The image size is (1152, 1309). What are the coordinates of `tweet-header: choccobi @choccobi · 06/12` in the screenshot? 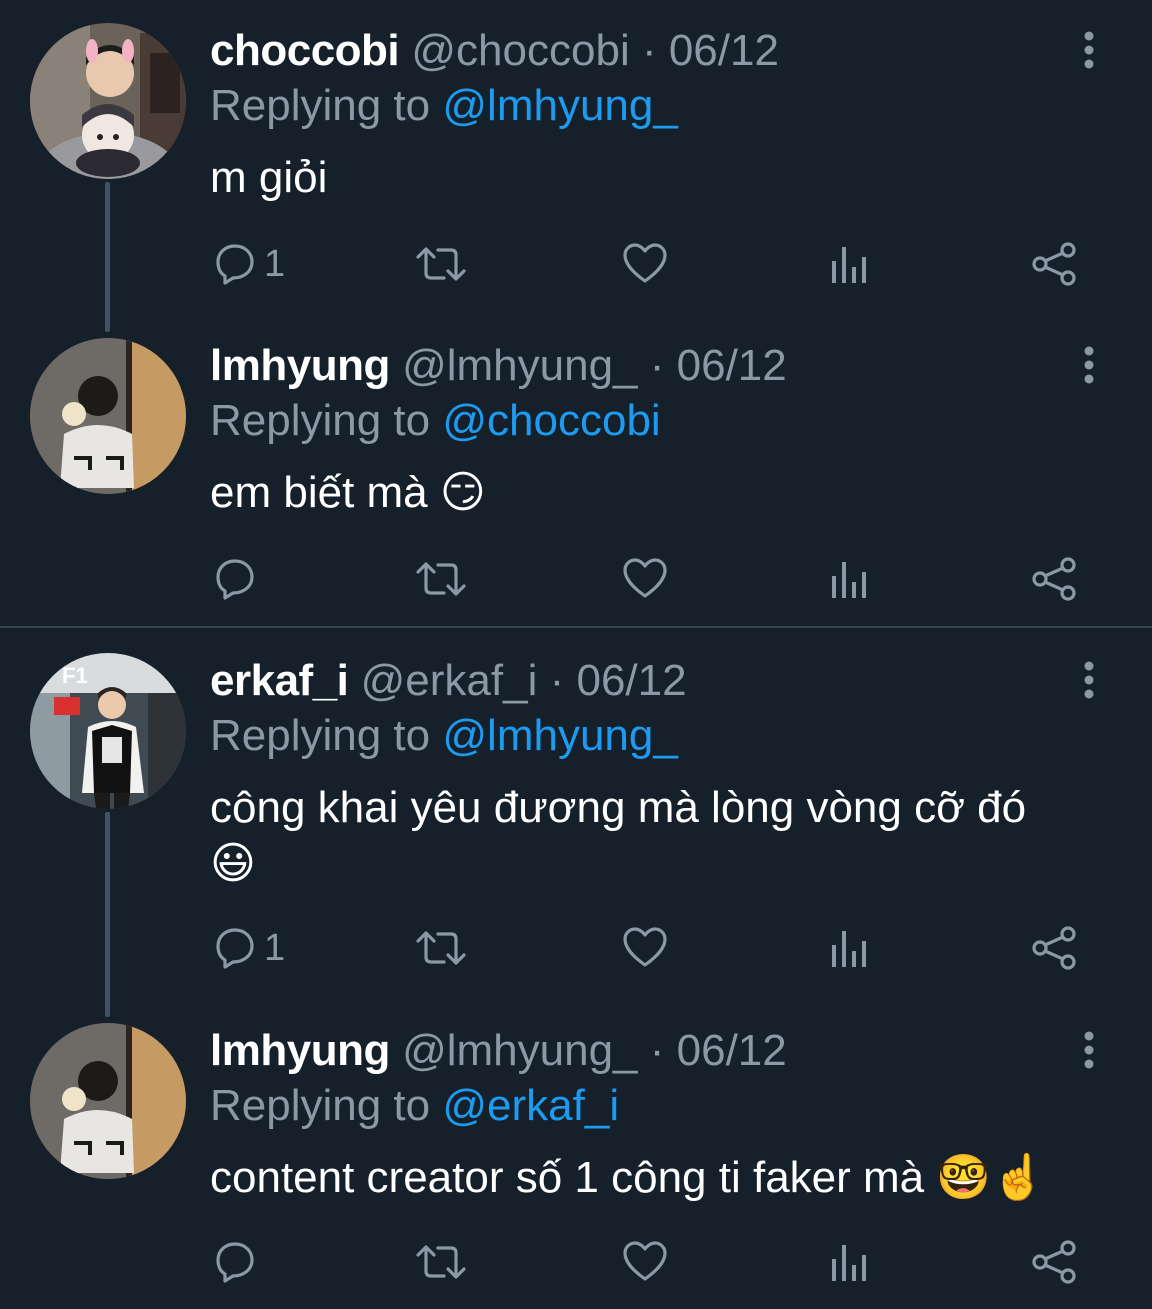 It's located at (494, 51).